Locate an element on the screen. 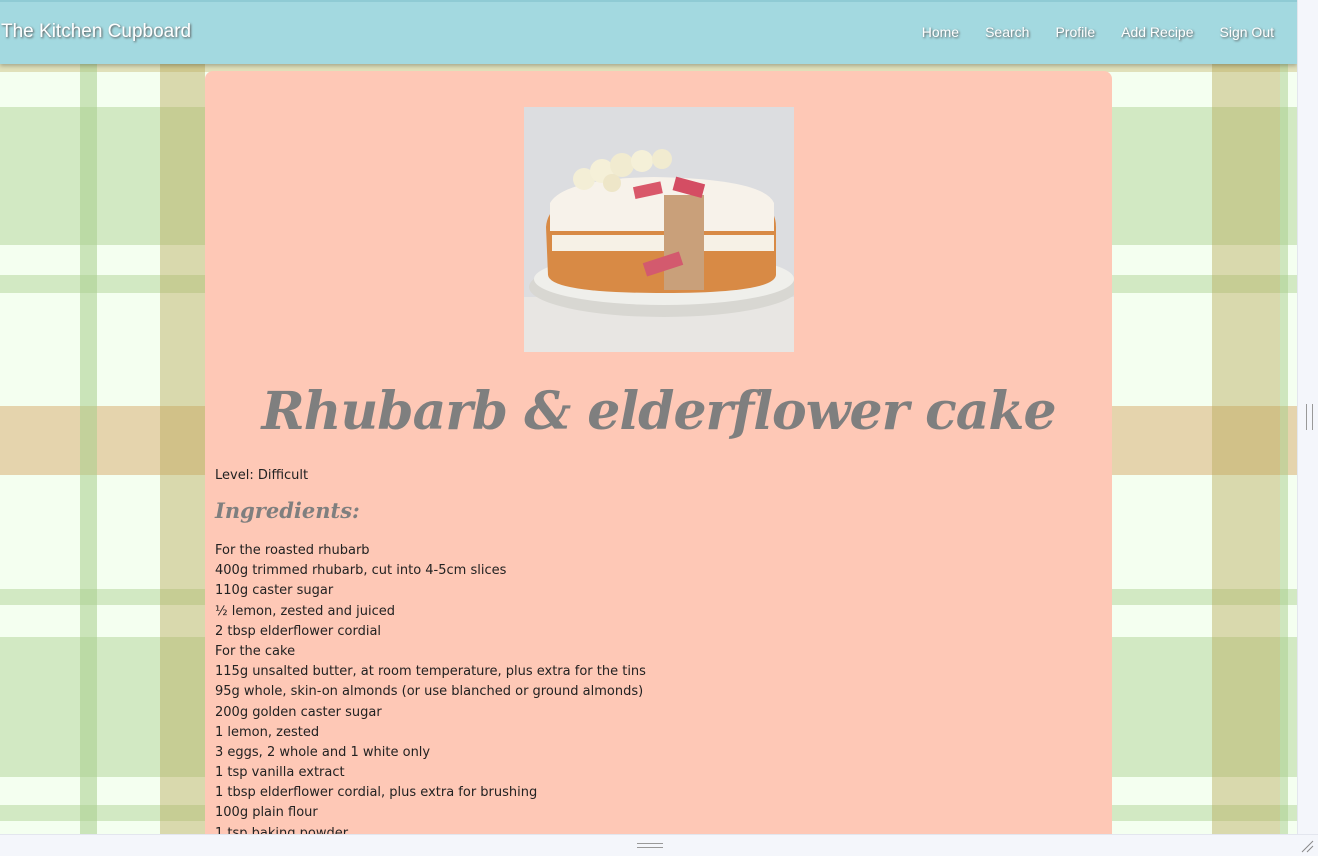  ingredient-item: For the cake is located at coordinates (255, 651).